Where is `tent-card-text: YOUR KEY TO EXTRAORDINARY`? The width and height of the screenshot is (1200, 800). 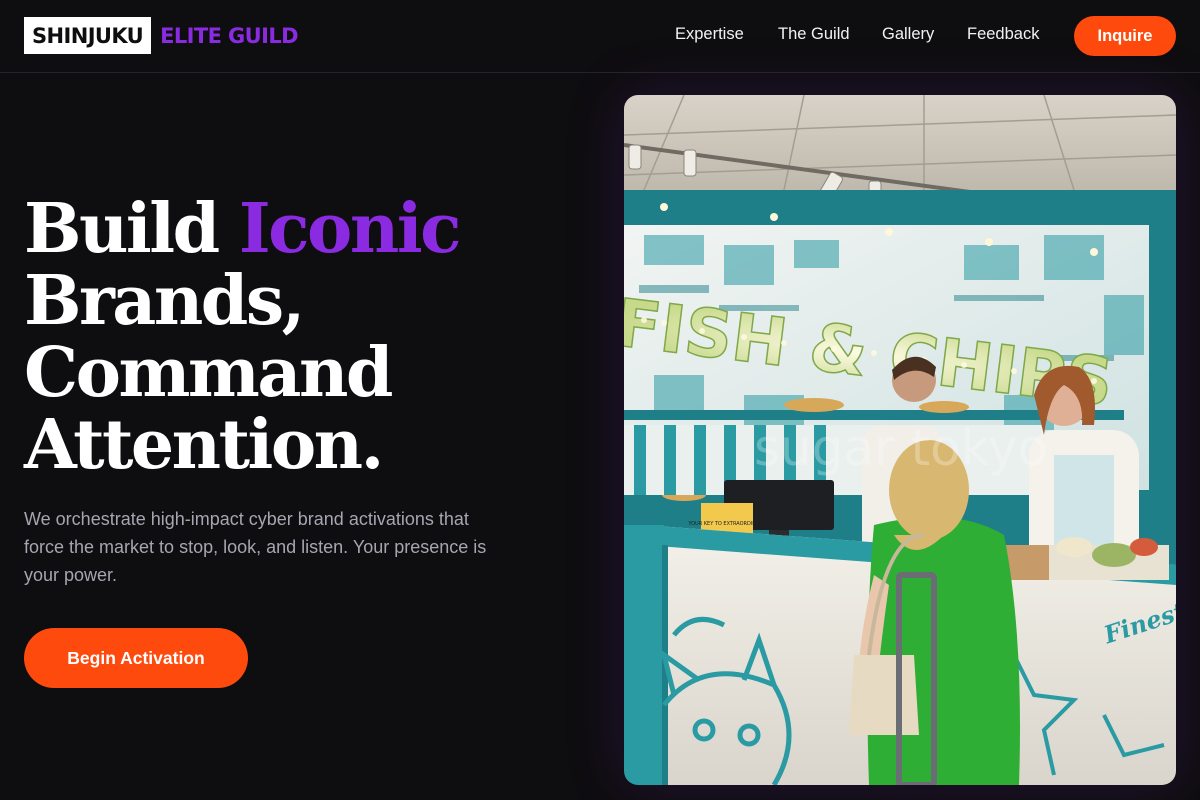
tent-card-text: YOUR KEY TO EXTRAORDINARY is located at coordinates (726, 524).